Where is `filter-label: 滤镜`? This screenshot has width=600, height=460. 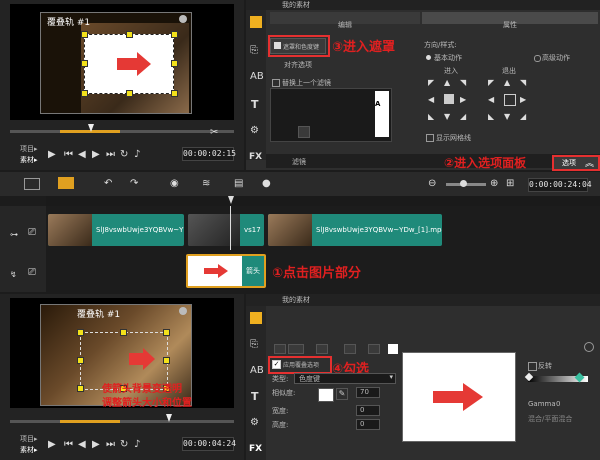
filter-label: 滤镜 is located at coordinates (299, 162).